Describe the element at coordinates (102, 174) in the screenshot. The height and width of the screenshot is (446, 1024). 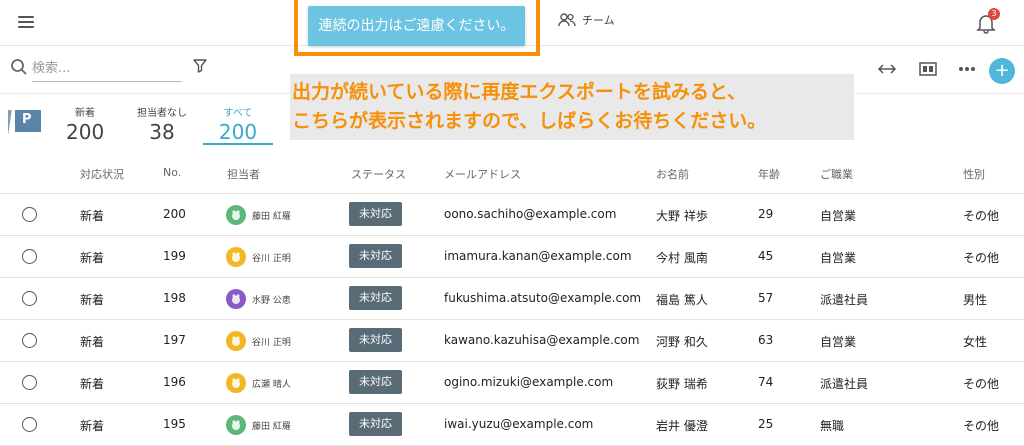
I see `th-state: 対応状況` at that location.